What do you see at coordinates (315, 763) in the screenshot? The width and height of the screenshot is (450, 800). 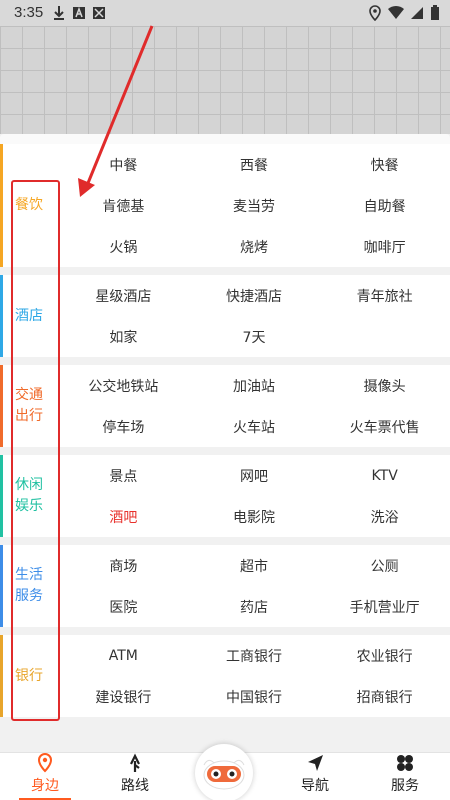 I see `navigation-arrow-icon` at bounding box center [315, 763].